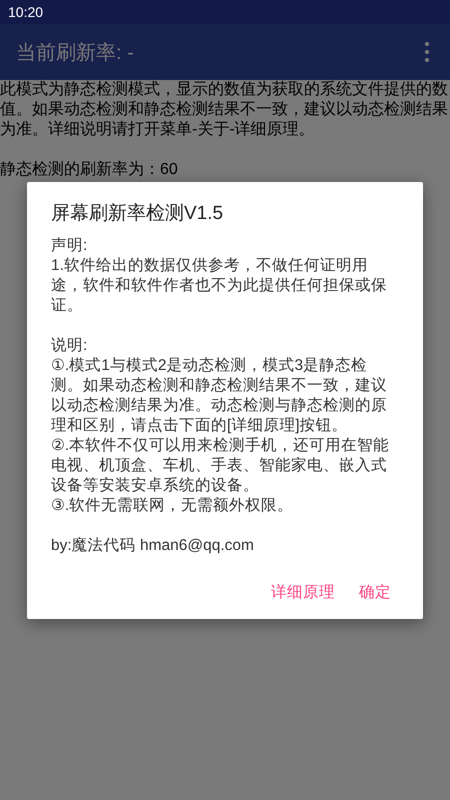  I want to click on app-title: 当前刷新率: -, so click(75, 53).